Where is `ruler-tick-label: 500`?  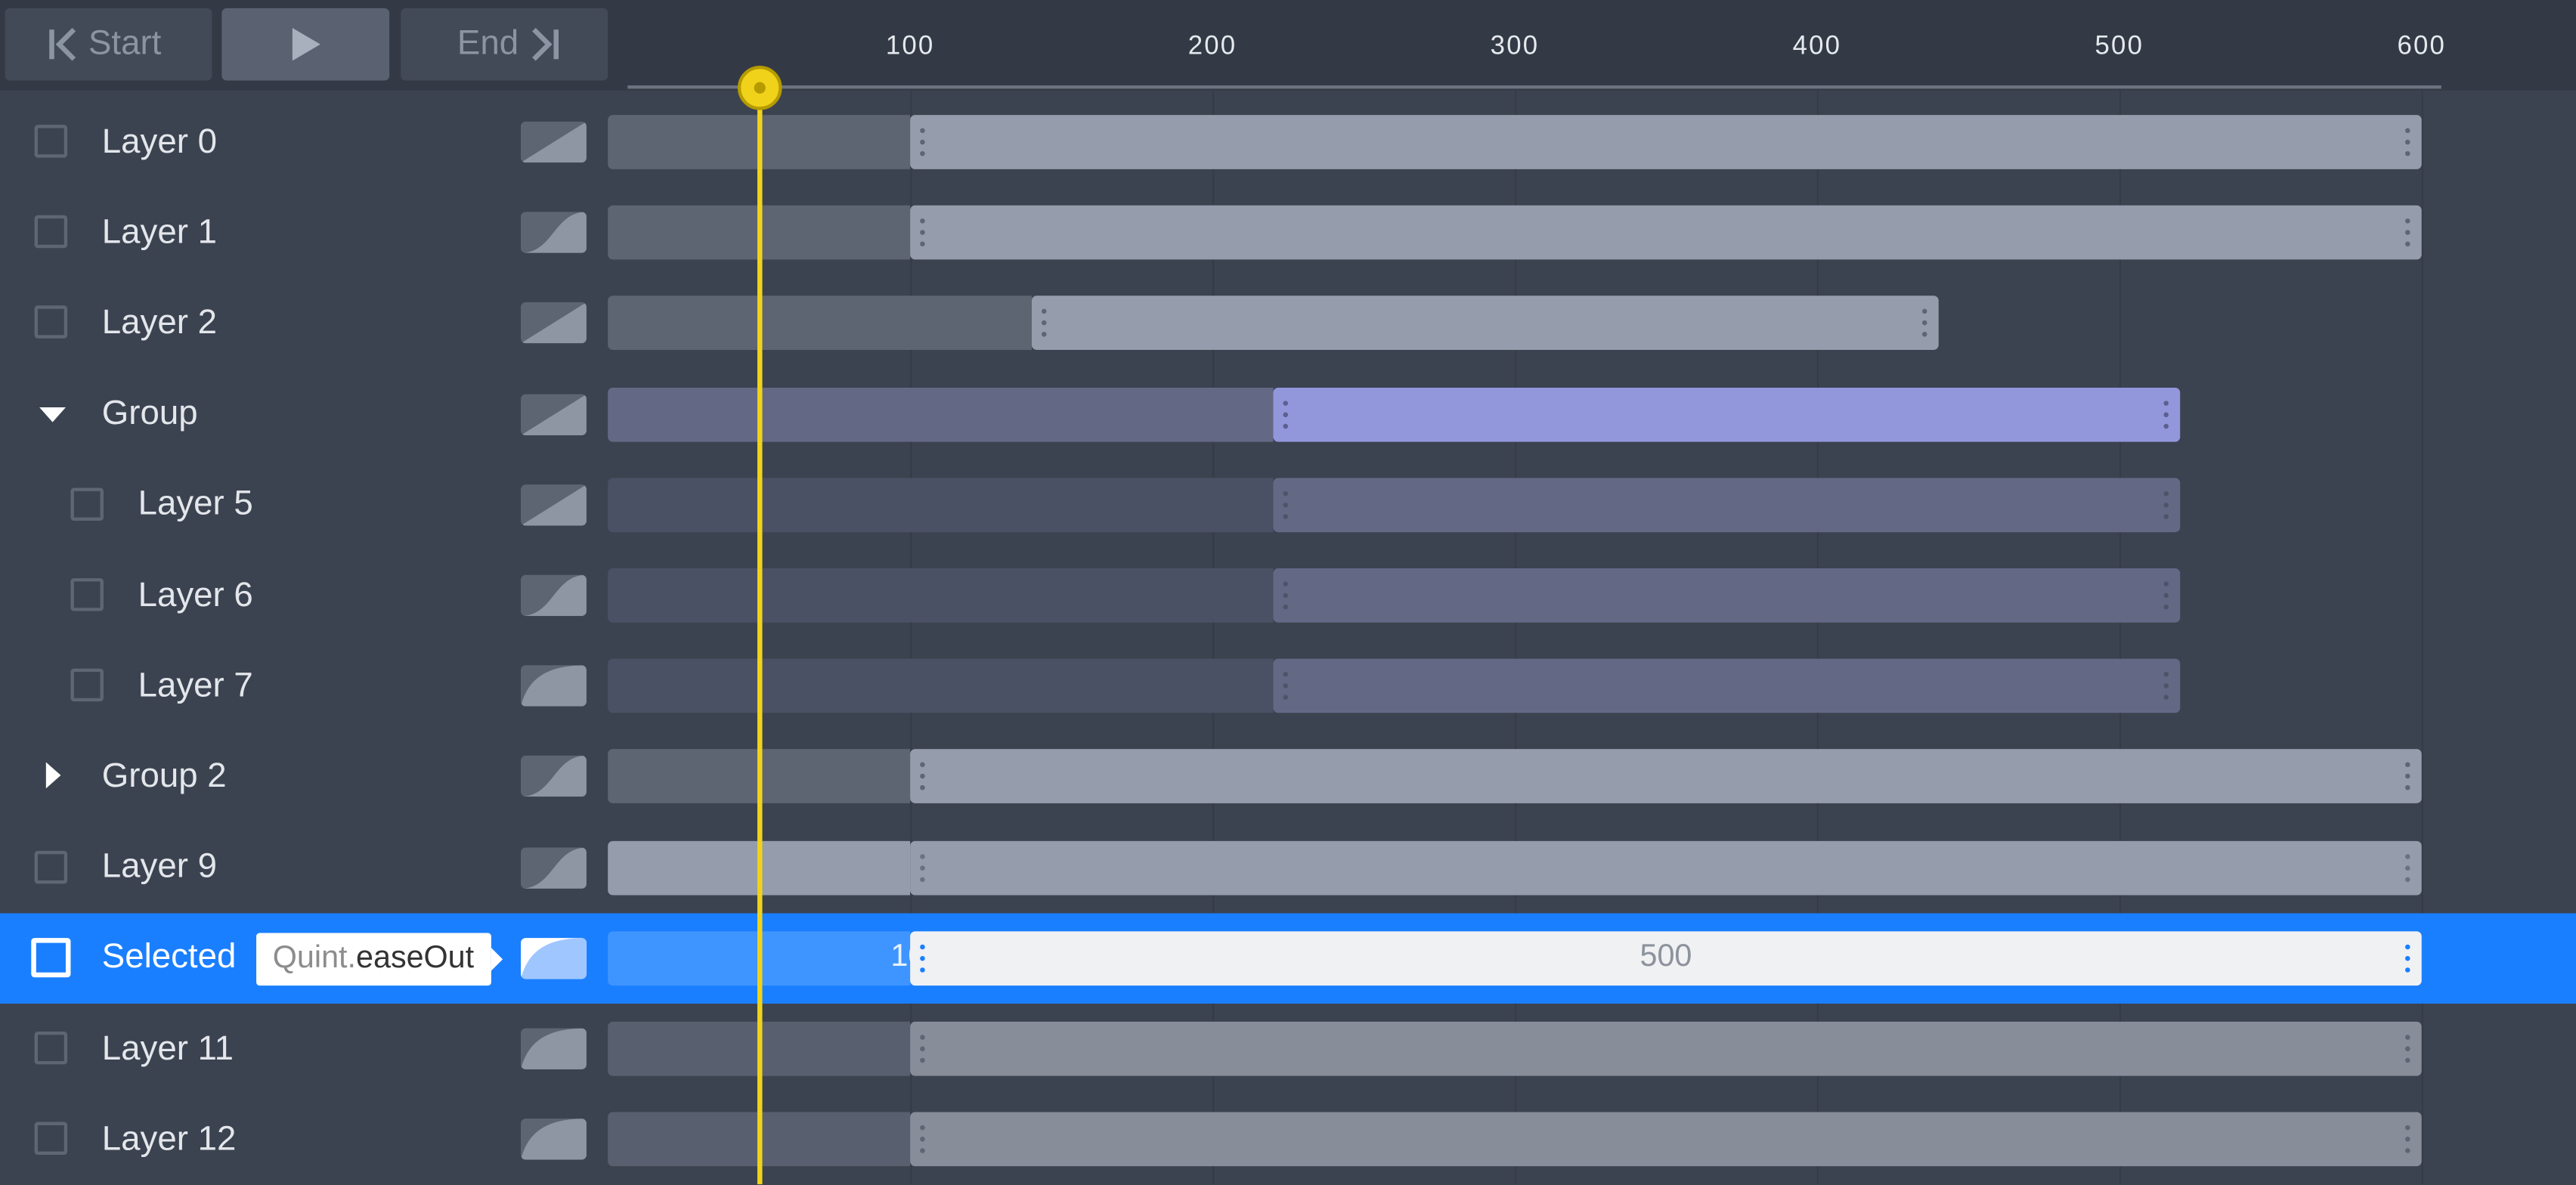
ruler-tick-label: 500 is located at coordinates (2119, 46).